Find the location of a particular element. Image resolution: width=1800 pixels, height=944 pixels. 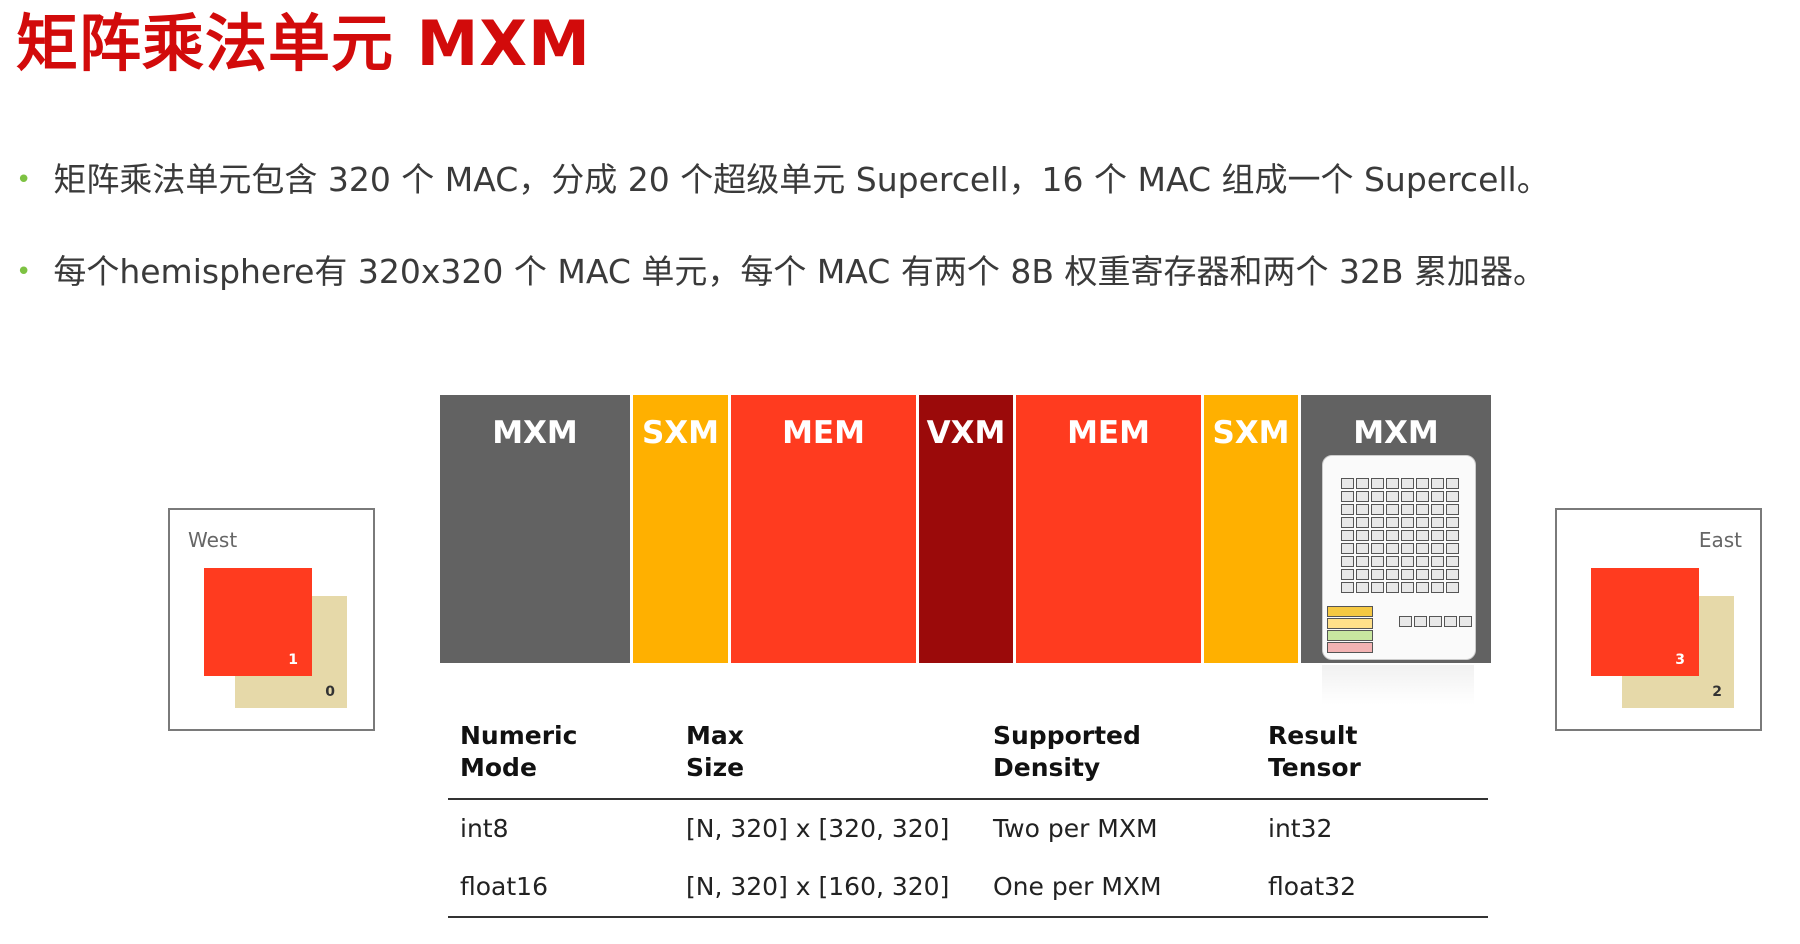

header-max-size: Max Size is located at coordinates (715, 752).